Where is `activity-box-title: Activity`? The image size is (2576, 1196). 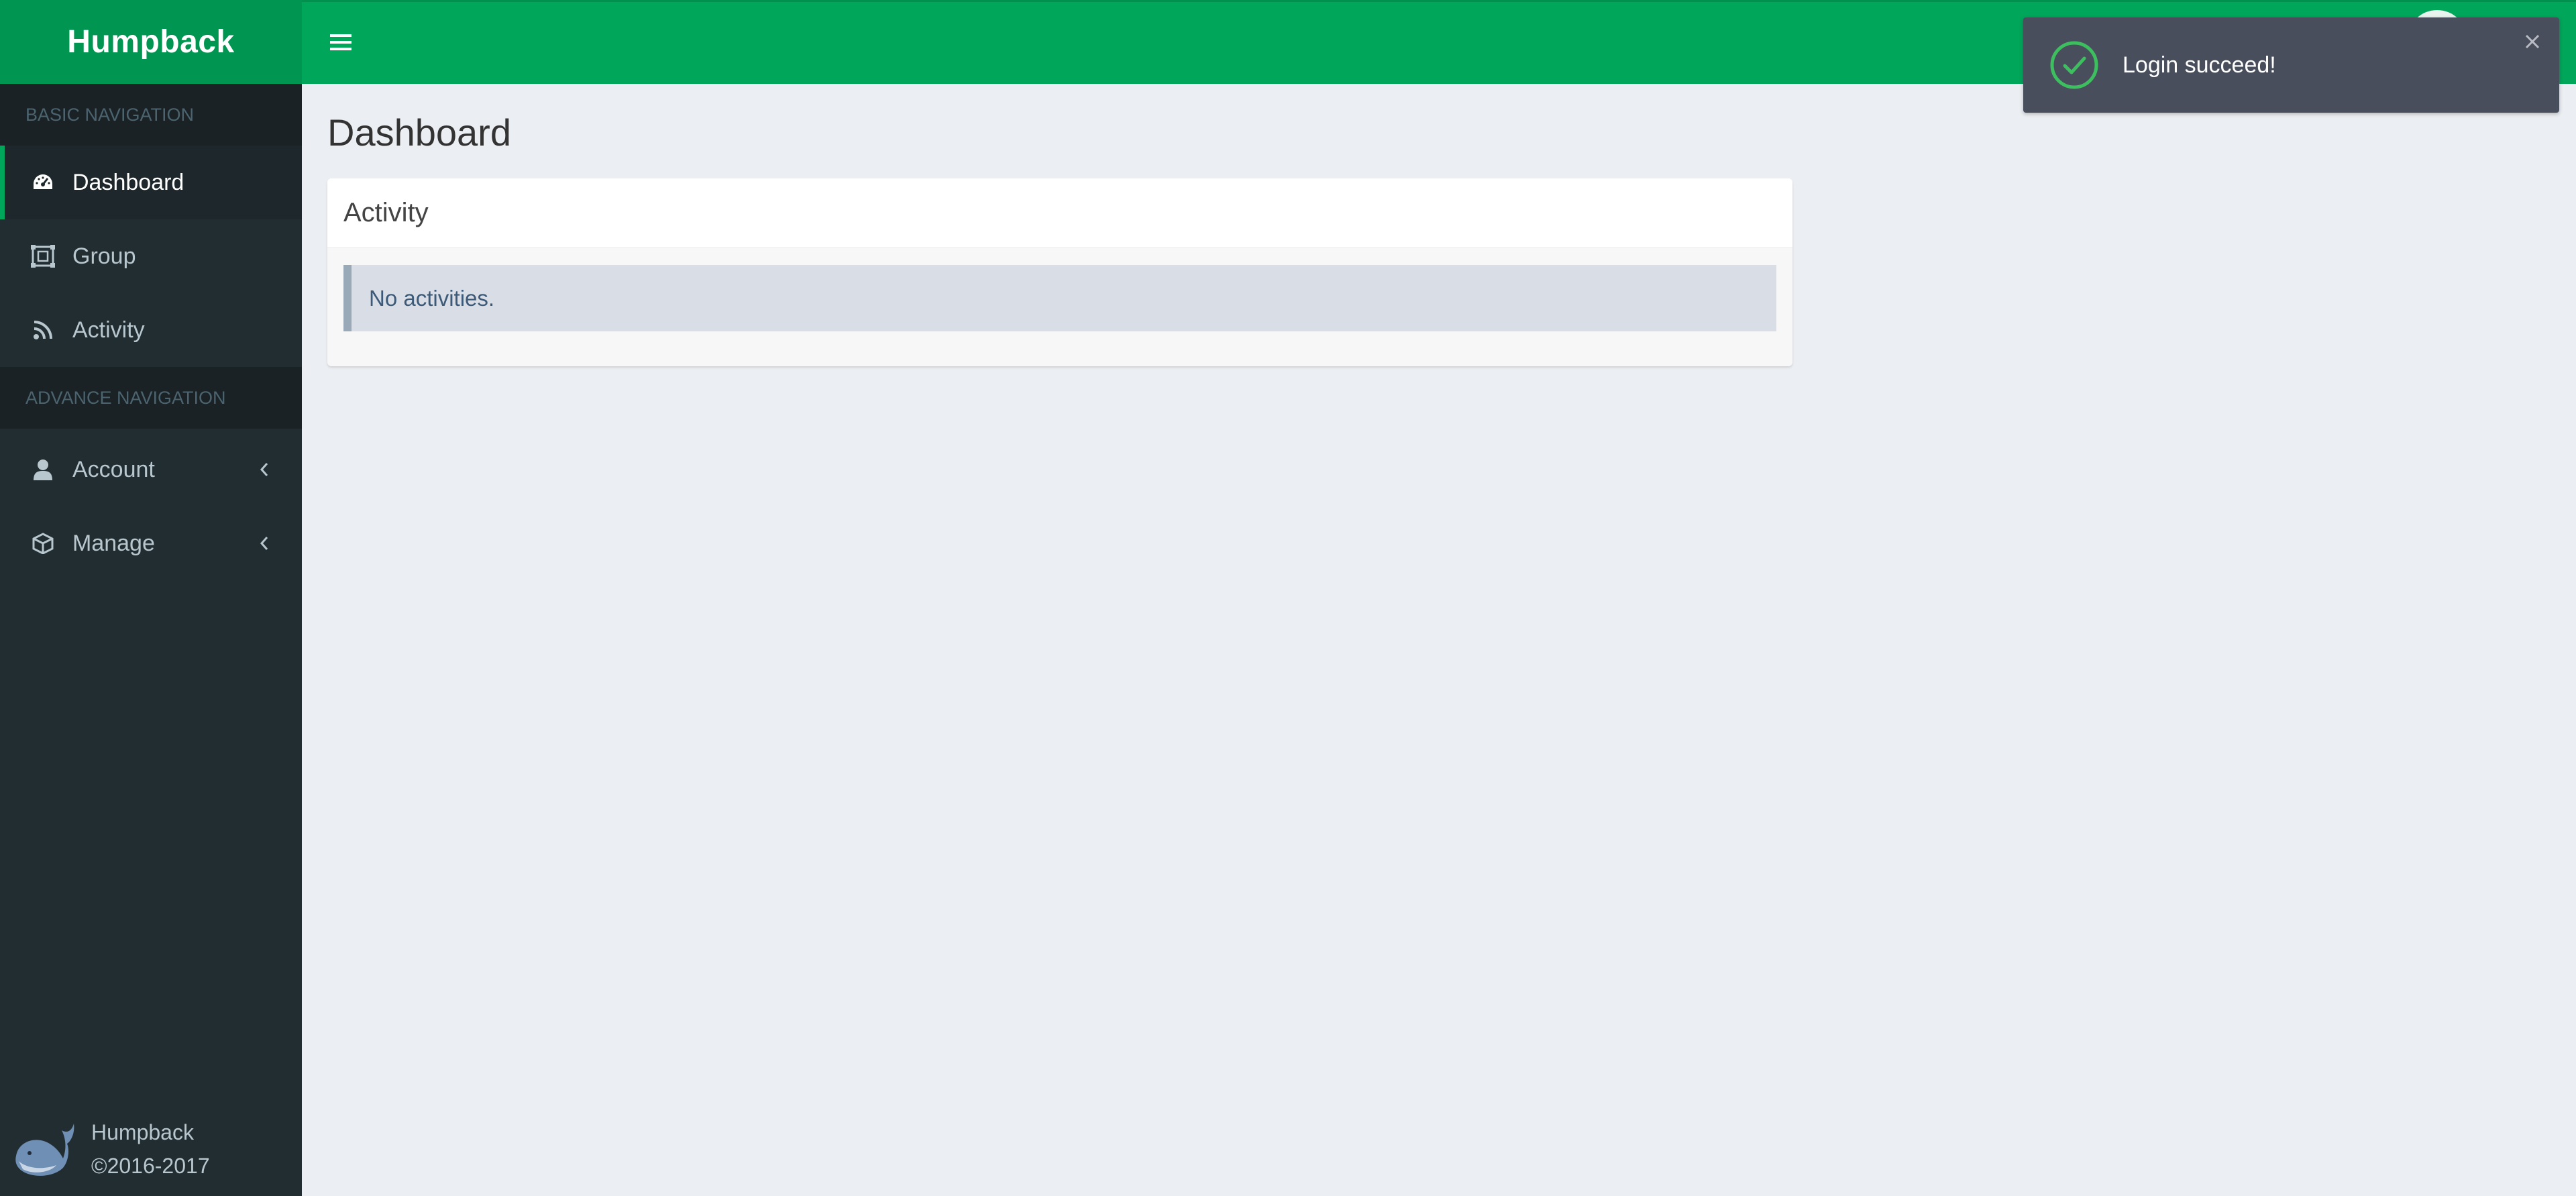 activity-box-title: Activity is located at coordinates (386, 212).